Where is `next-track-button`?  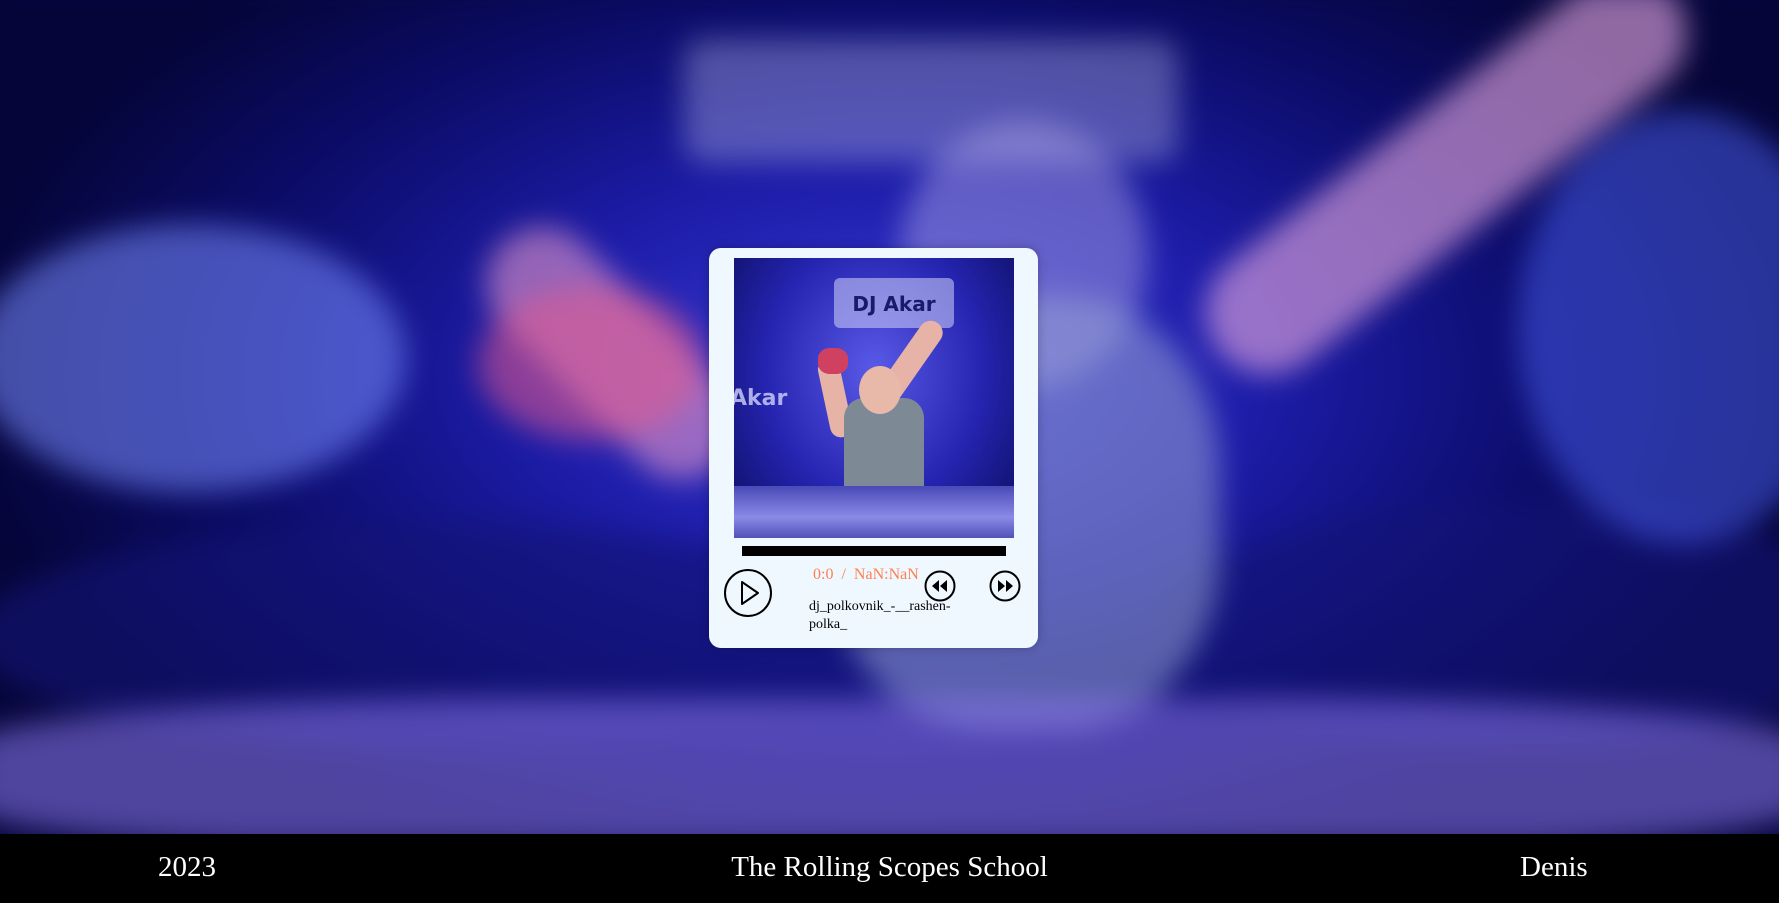
next-track-button is located at coordinates (1005, 586).